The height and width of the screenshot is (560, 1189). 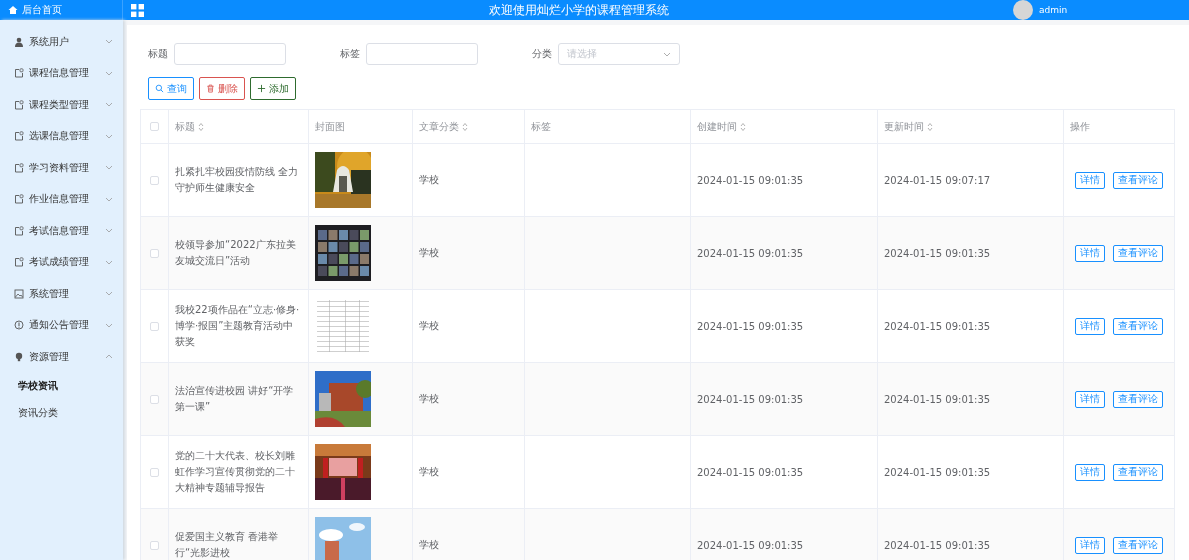 What do you see at coordinates (61, 168) in the screenshot?
I see `sidebar-item: 学习资料管理` at bounding box center [61, 168].